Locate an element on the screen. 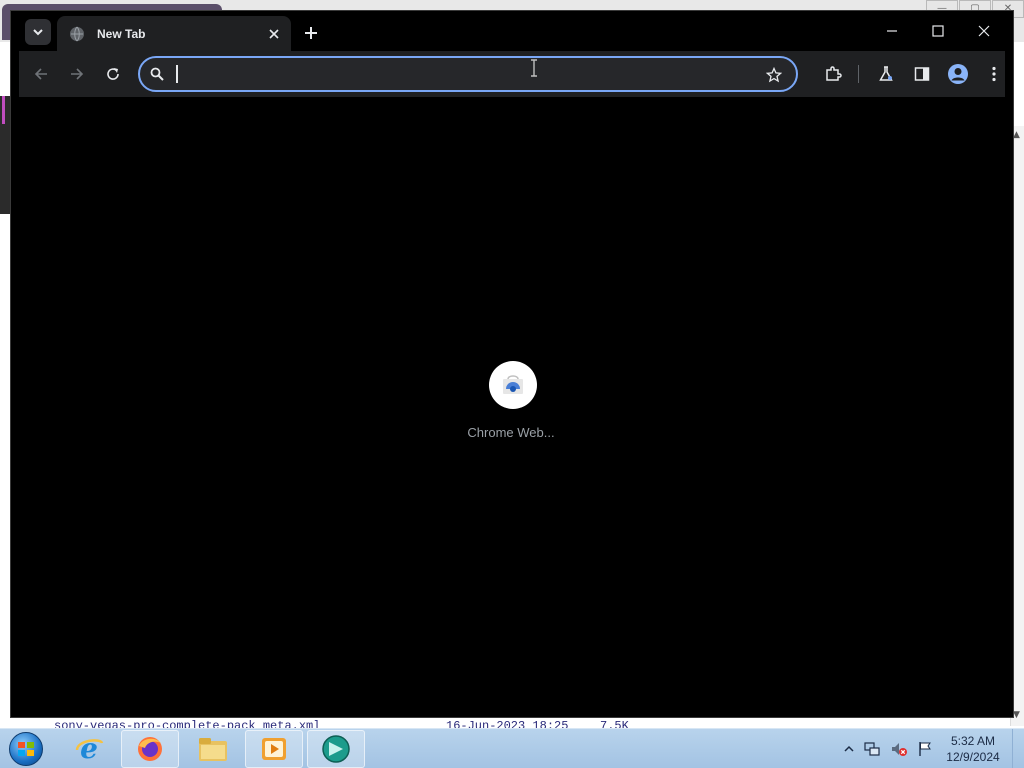  maximize-button is located at coordinates (938, 31).